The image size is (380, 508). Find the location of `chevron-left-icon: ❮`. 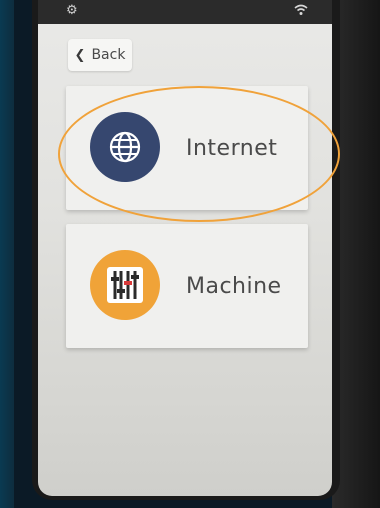

chevron-left-icon: ❮ is located at coordinates (80, 55).